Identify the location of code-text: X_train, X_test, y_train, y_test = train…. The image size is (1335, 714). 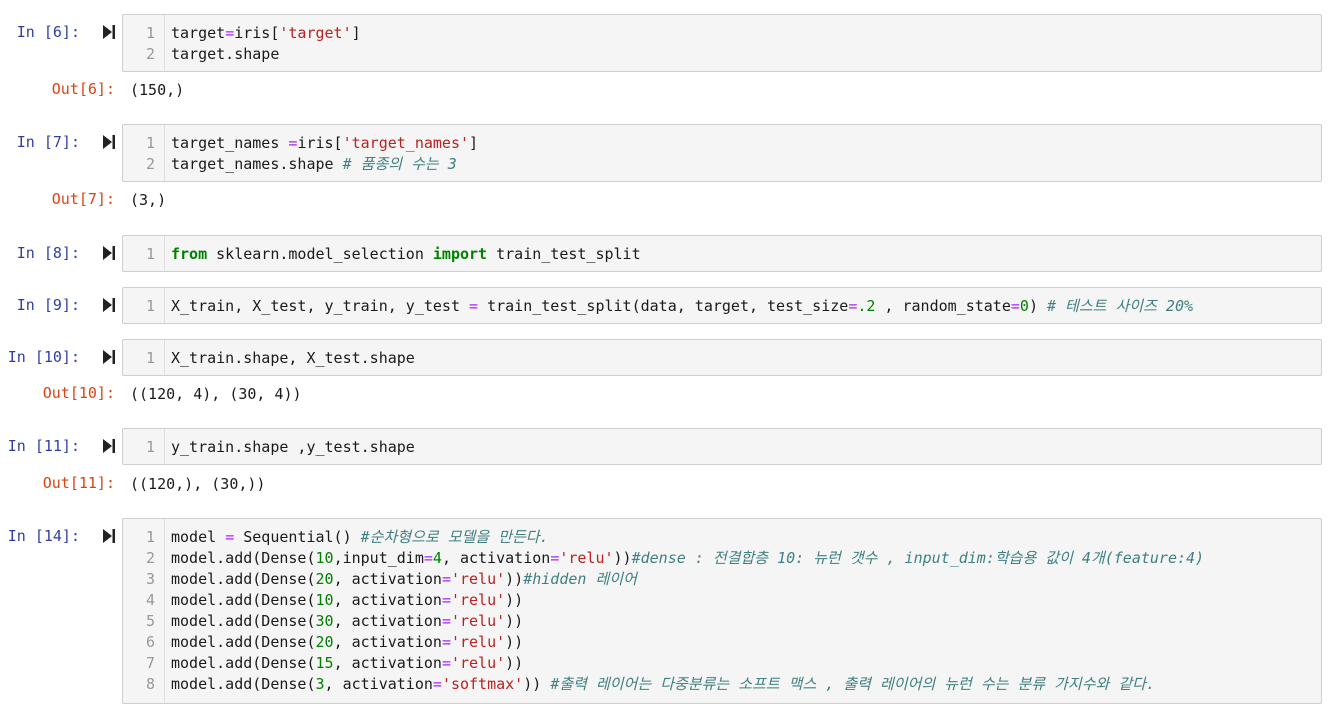
(682, 306).